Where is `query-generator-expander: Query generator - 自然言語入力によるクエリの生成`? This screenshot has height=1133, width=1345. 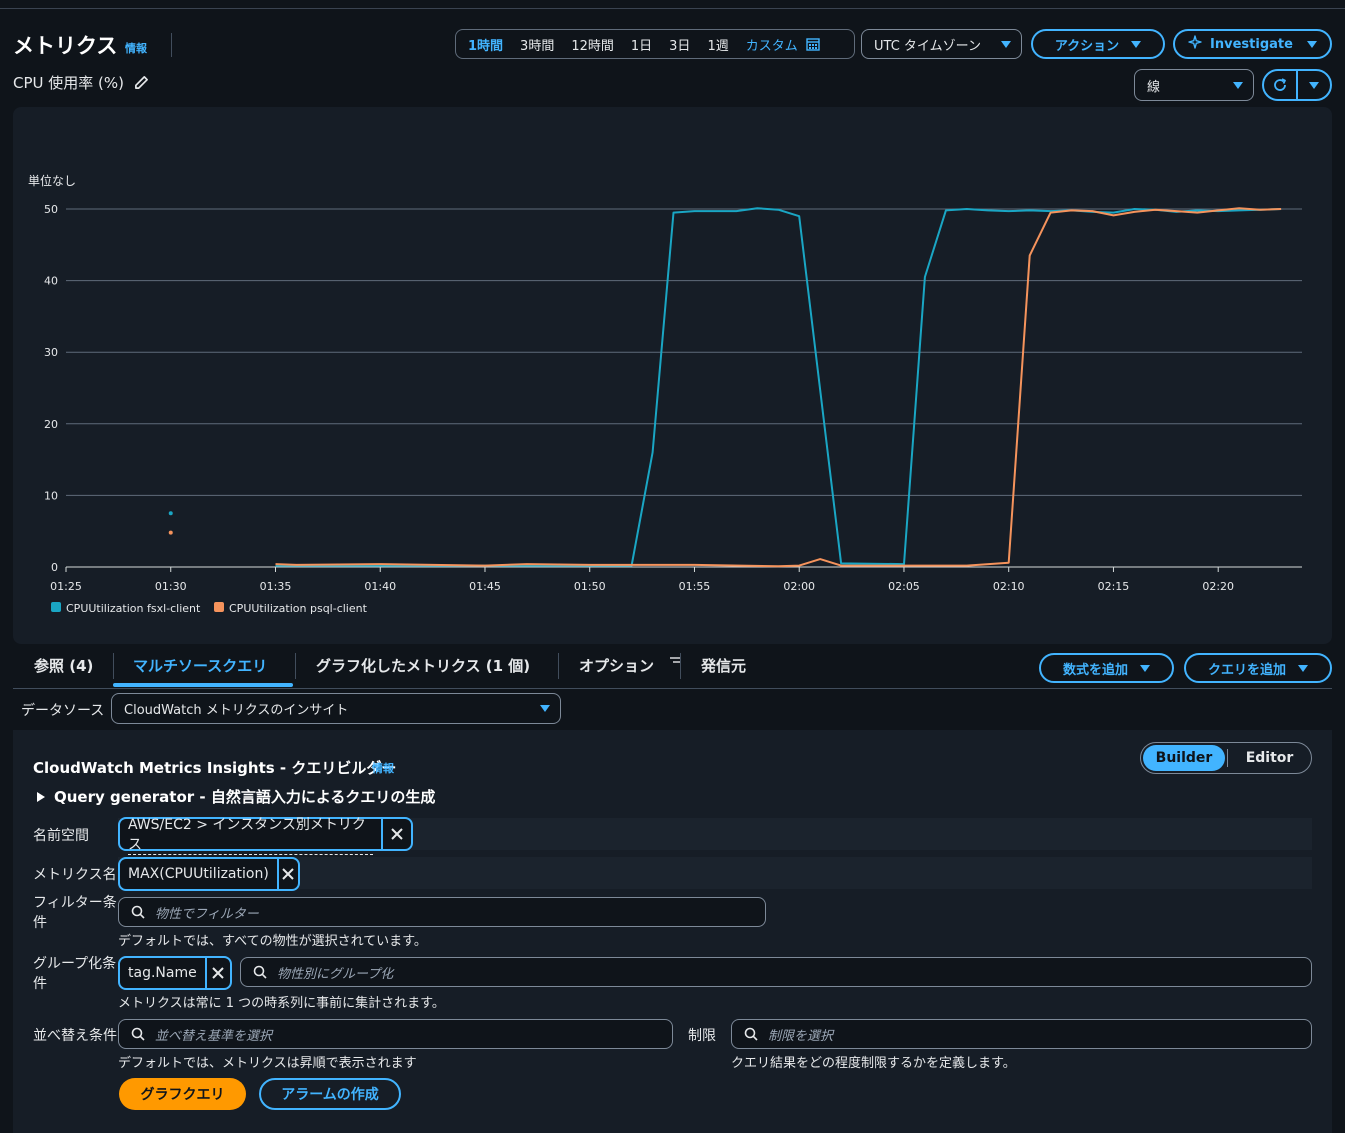
query-generator-expander: Query generator - 自然言語入力によるクエリの生成 is located at coordinates (236, 796).